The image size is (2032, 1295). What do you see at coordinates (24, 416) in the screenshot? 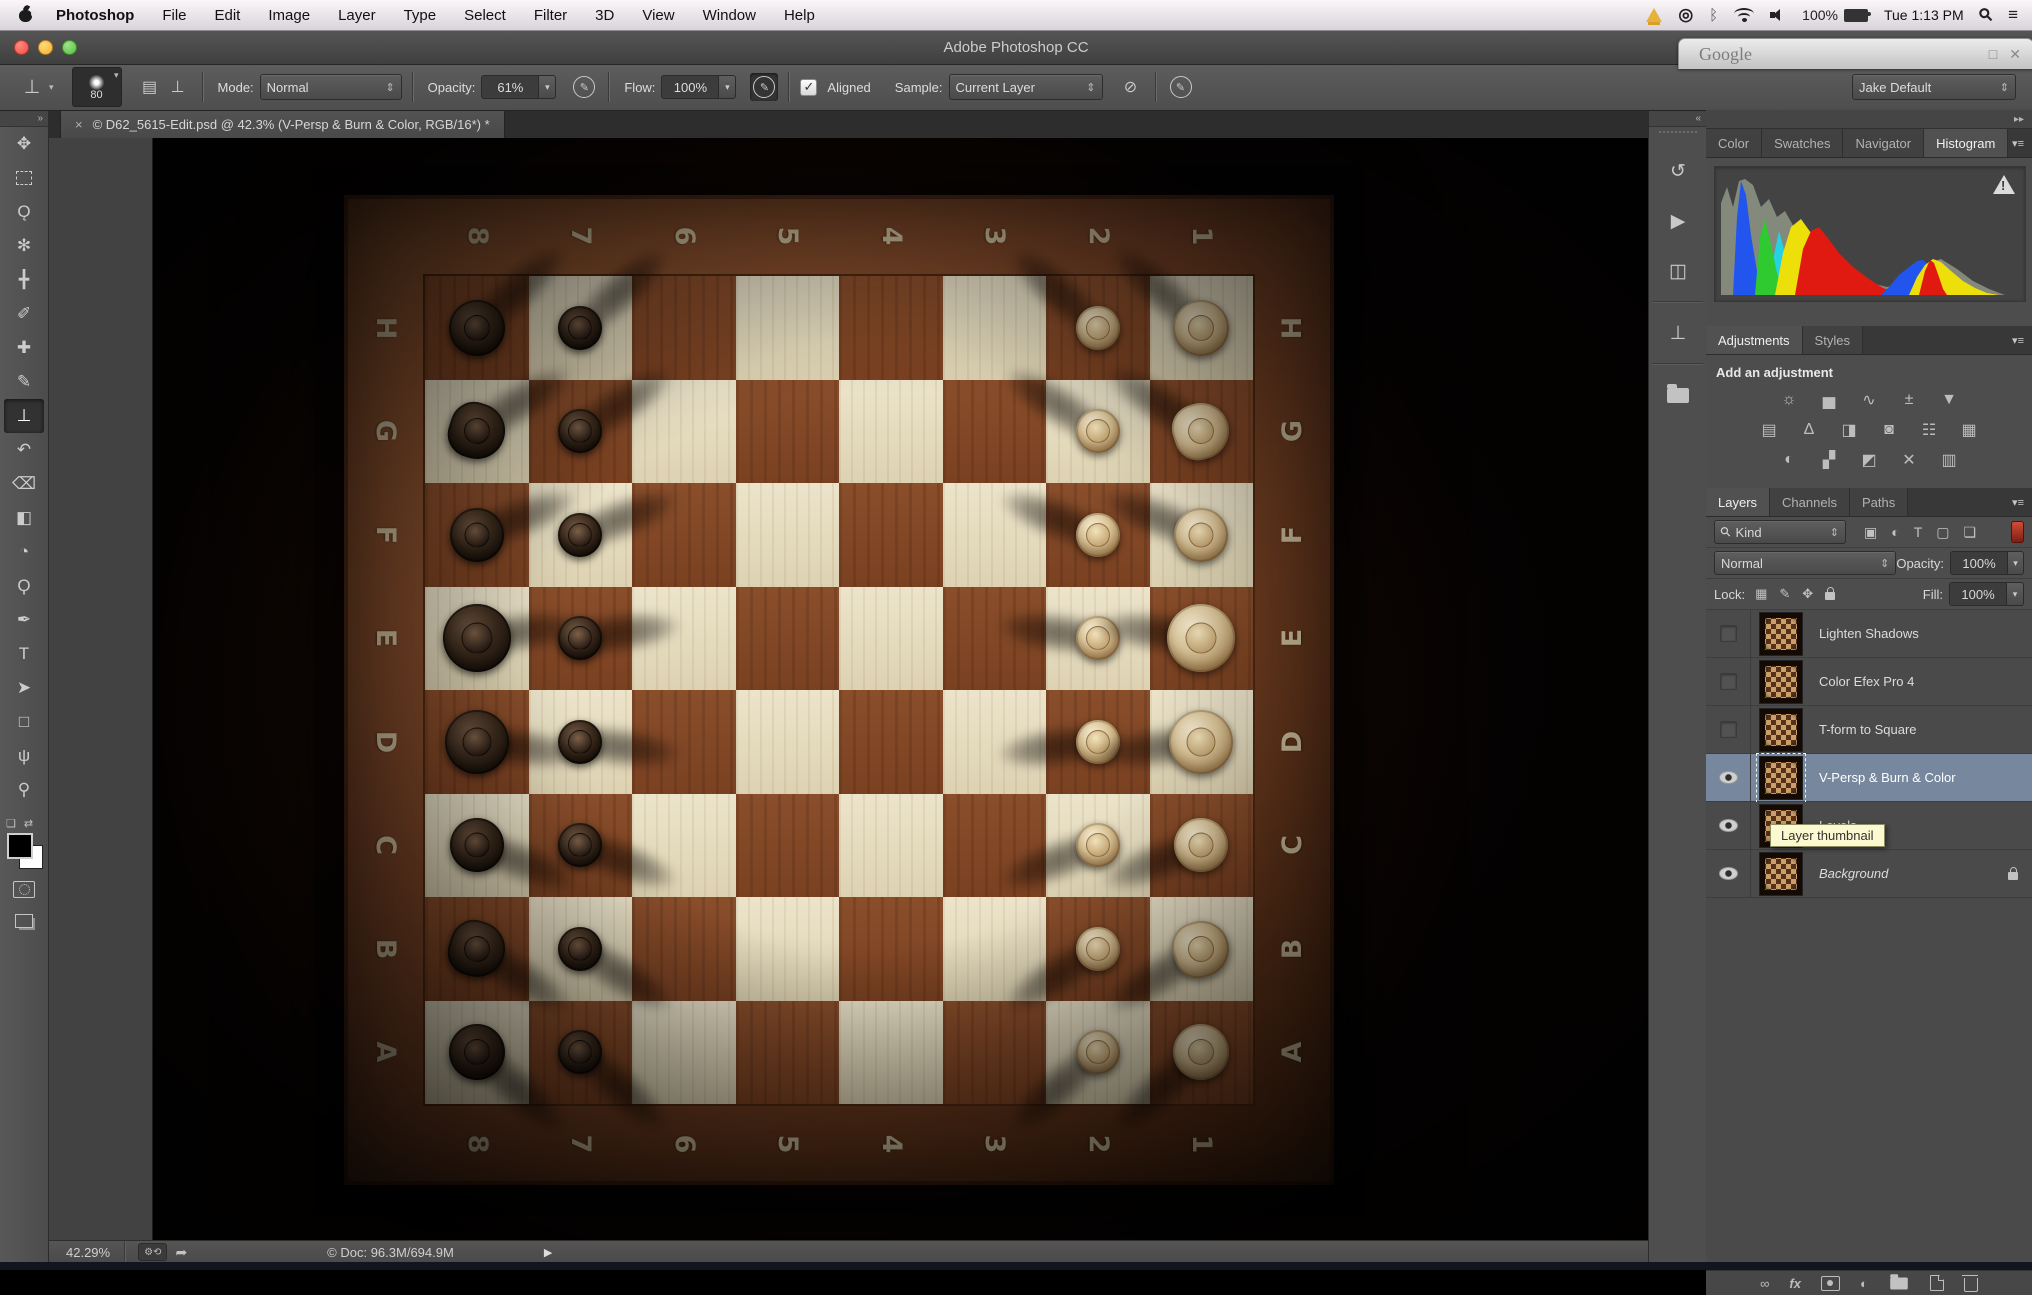
I see `clone-stamp-tool: ⊥` at bounding box center [24, 416].